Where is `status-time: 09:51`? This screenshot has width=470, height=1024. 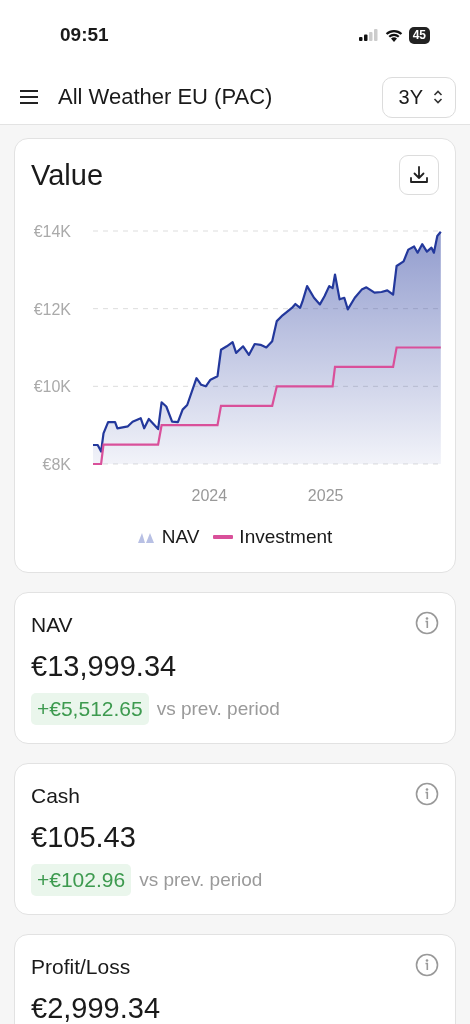
status-time: 09:51 is located at coordinates (84, 35).